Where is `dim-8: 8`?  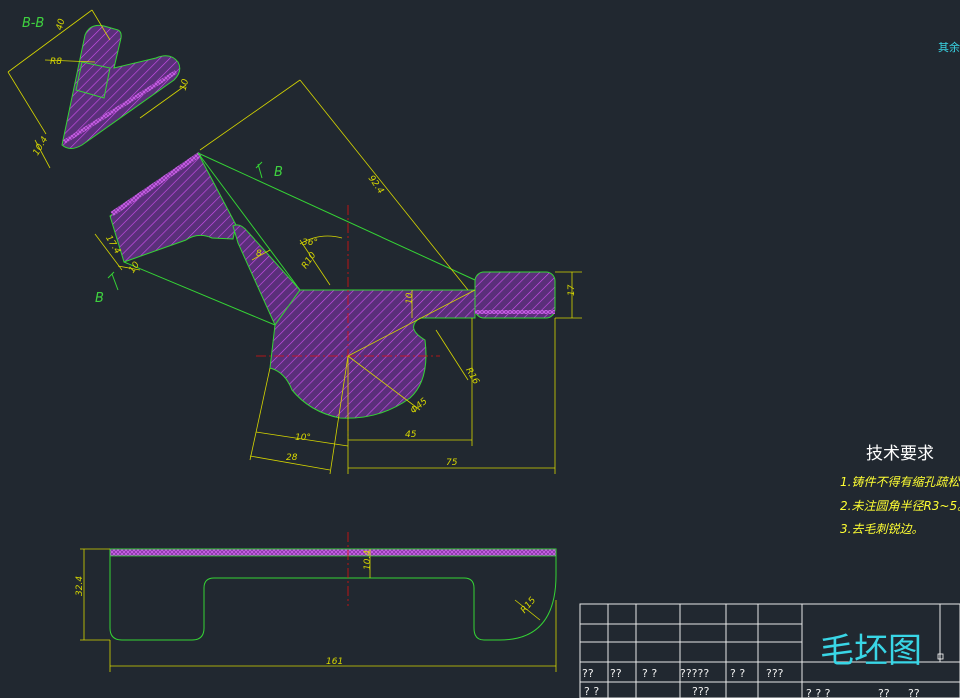
dim-8: 8 is located at coordinates (259, 254).